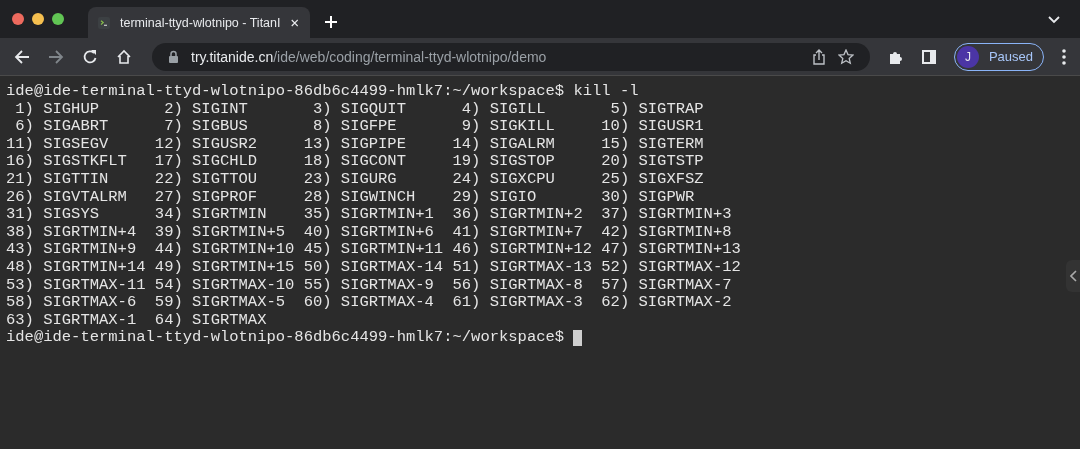 The width and height of the screenshot is (1080, 449). What do you see at coordinates (967, 56) in the screenshot?
I see `avatar: J` at bounding box center [967, 56].